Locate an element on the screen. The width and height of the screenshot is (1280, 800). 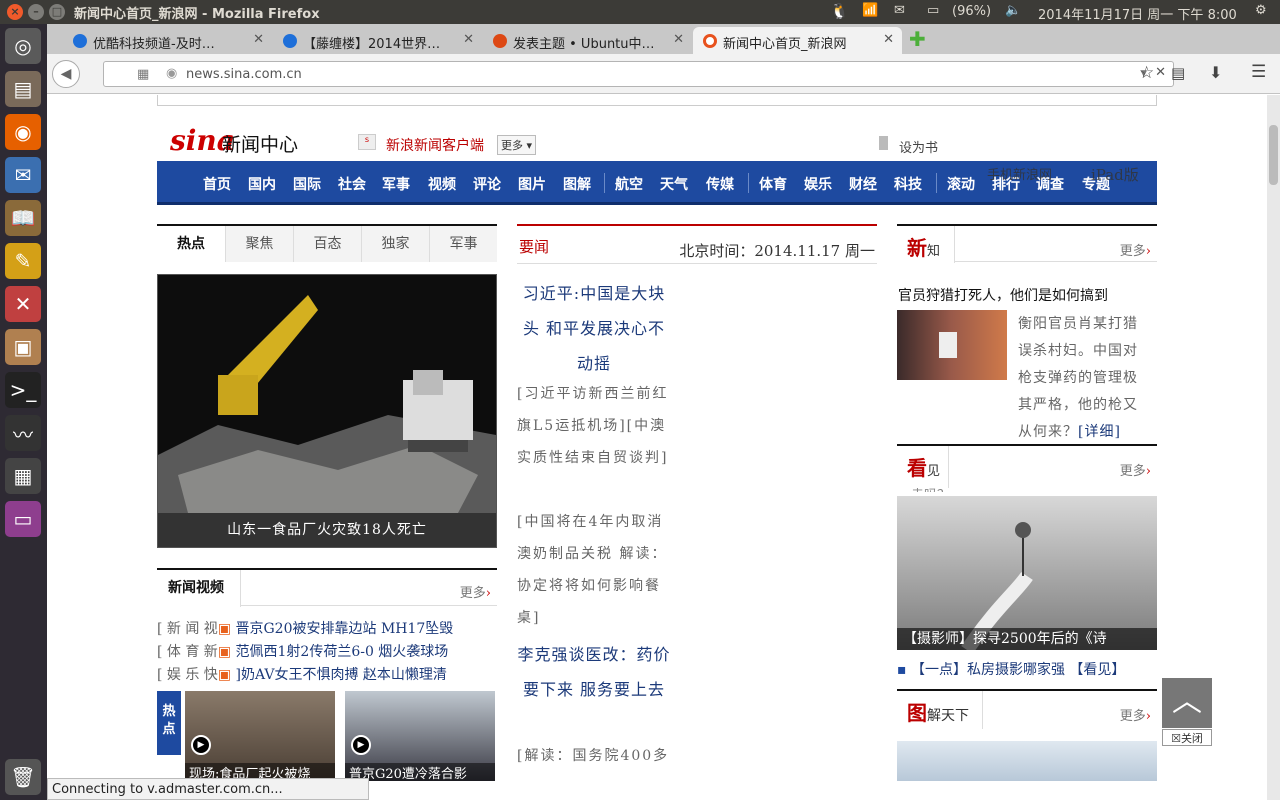
archive-icon: ▣ is located at coordinates (23, 347).